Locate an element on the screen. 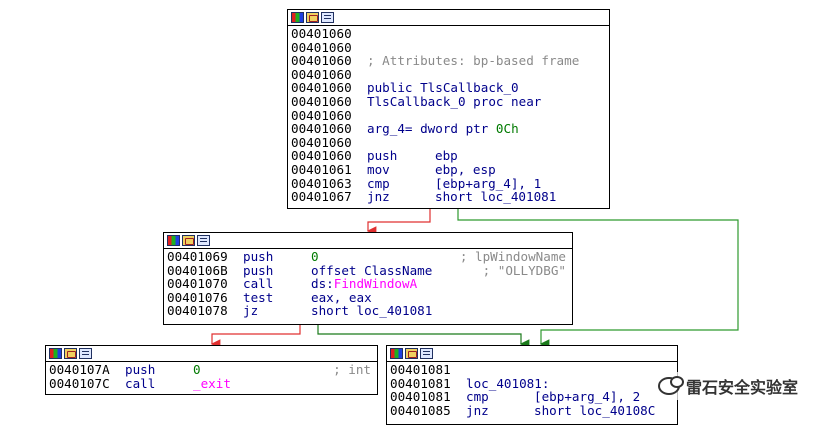 This screenshot has width=830, height=425. mnemonic: mov is located at coordinates (378, 169).